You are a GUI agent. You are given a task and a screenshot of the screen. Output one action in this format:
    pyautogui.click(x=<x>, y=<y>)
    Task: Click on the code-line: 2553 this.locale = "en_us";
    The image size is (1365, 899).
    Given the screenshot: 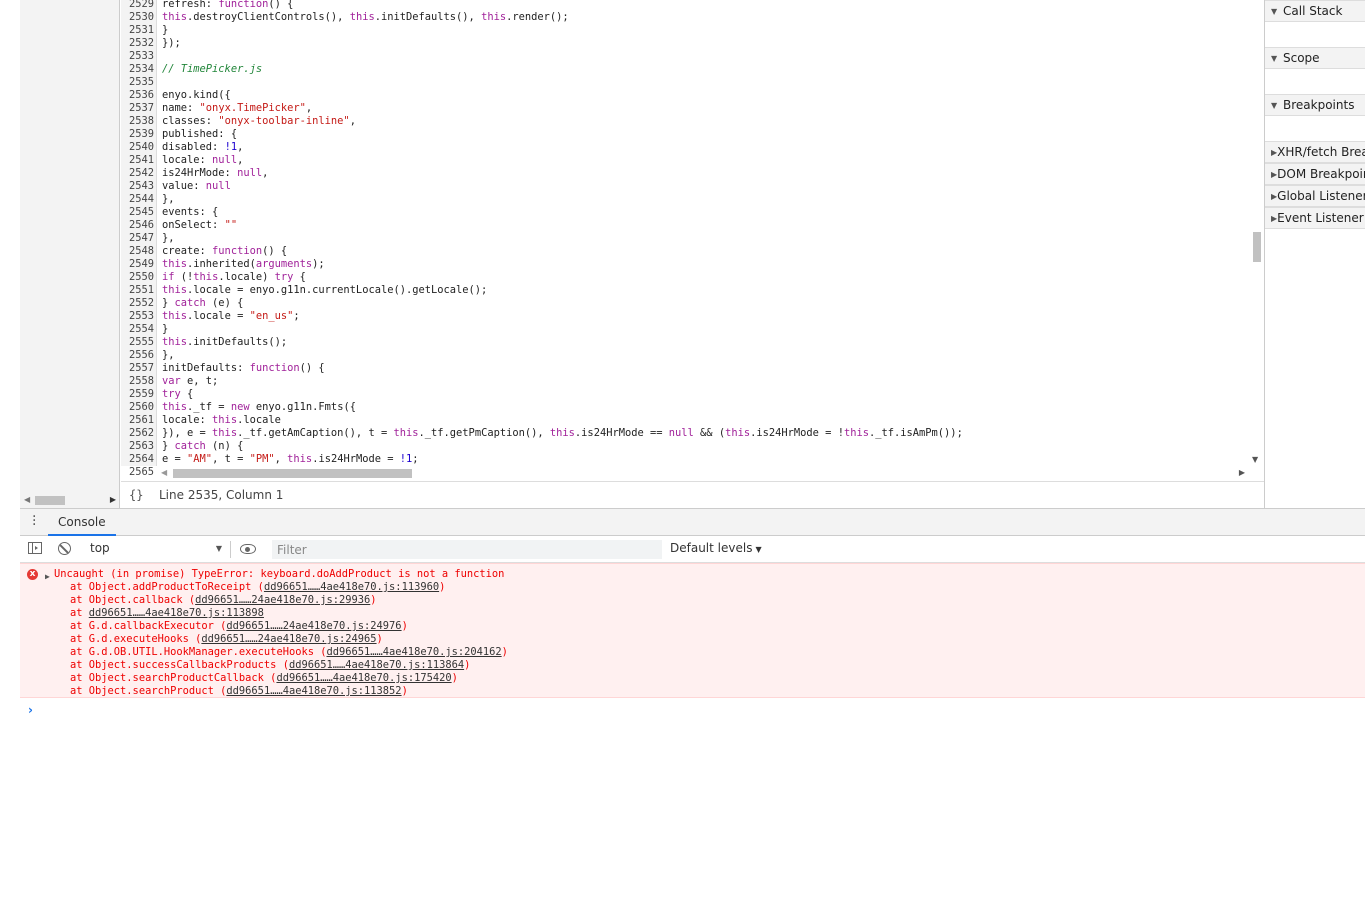 What is the action you would take?
    pyautogui.click(x=542, y=316)
    